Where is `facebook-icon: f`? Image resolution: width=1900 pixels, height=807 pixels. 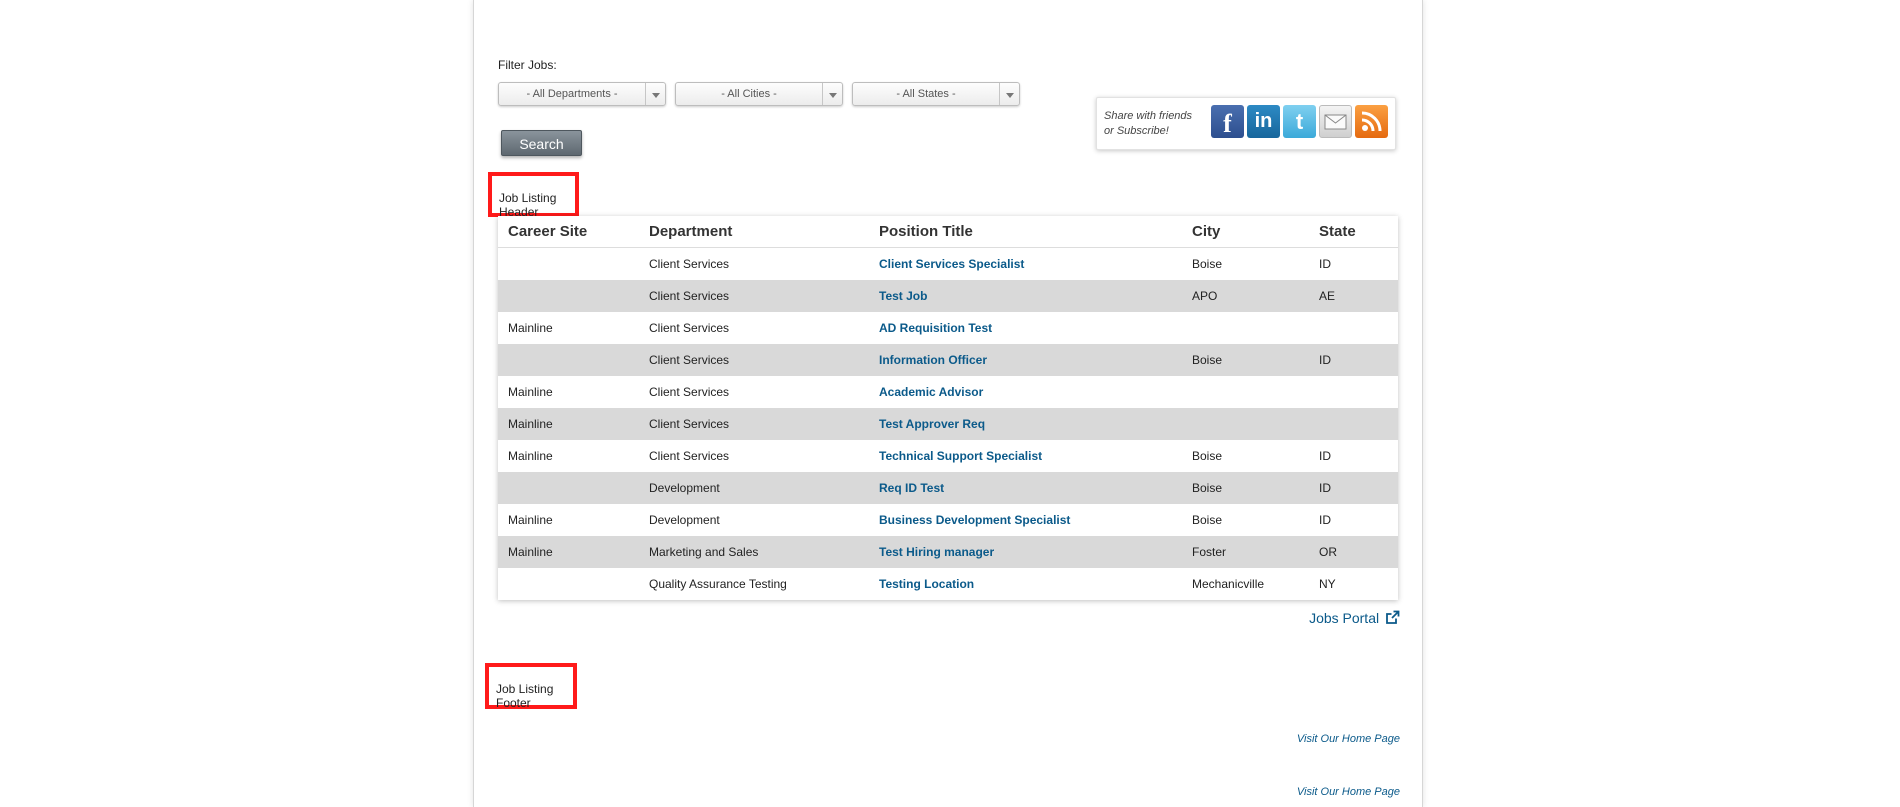 facebook-icon: f is located at coordinates (1227, 121).